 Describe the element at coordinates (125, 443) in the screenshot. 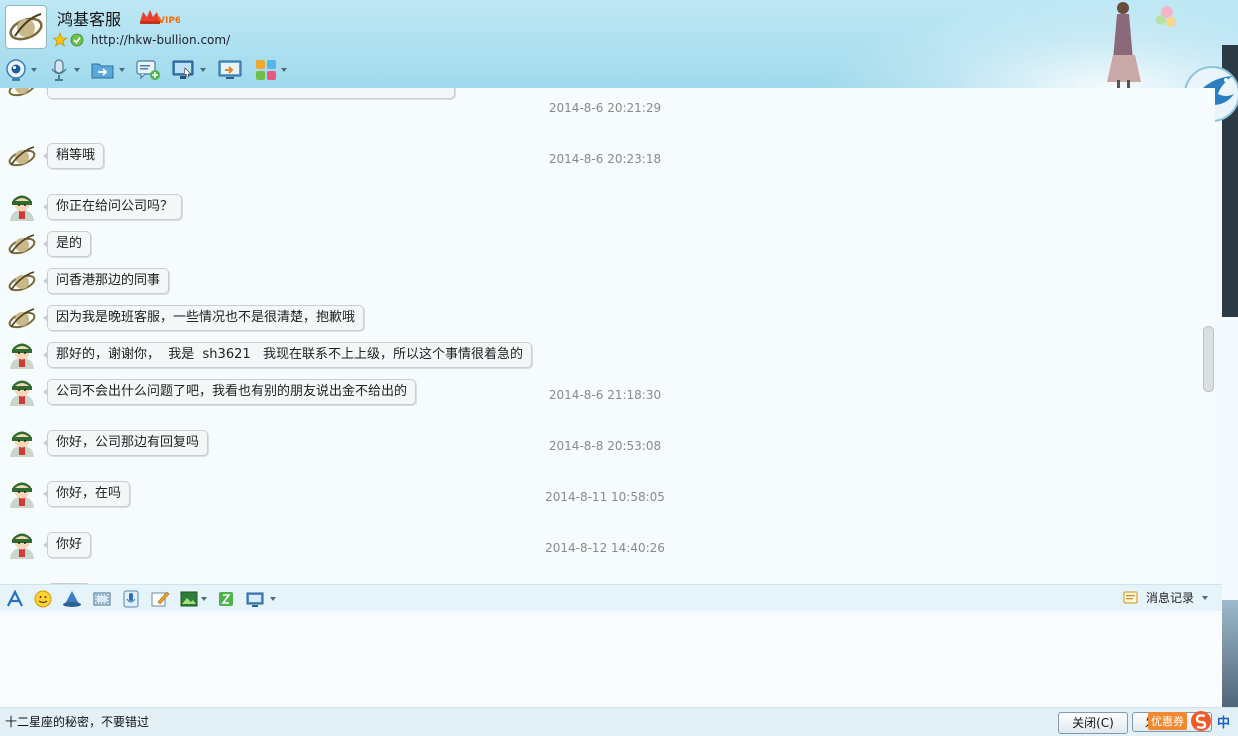

I see `message-bubble: 你好，公司那边有回复吗` at that location.